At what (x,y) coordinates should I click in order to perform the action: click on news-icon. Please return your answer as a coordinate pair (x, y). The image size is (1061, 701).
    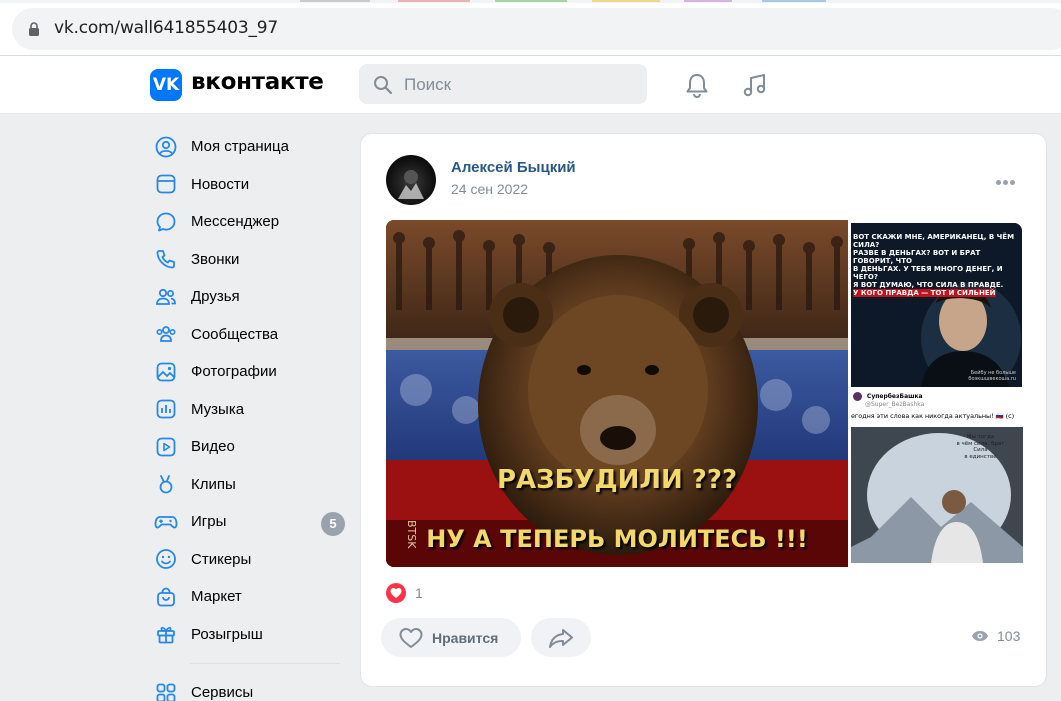
    Looking at the image, I should click on (166, 184).